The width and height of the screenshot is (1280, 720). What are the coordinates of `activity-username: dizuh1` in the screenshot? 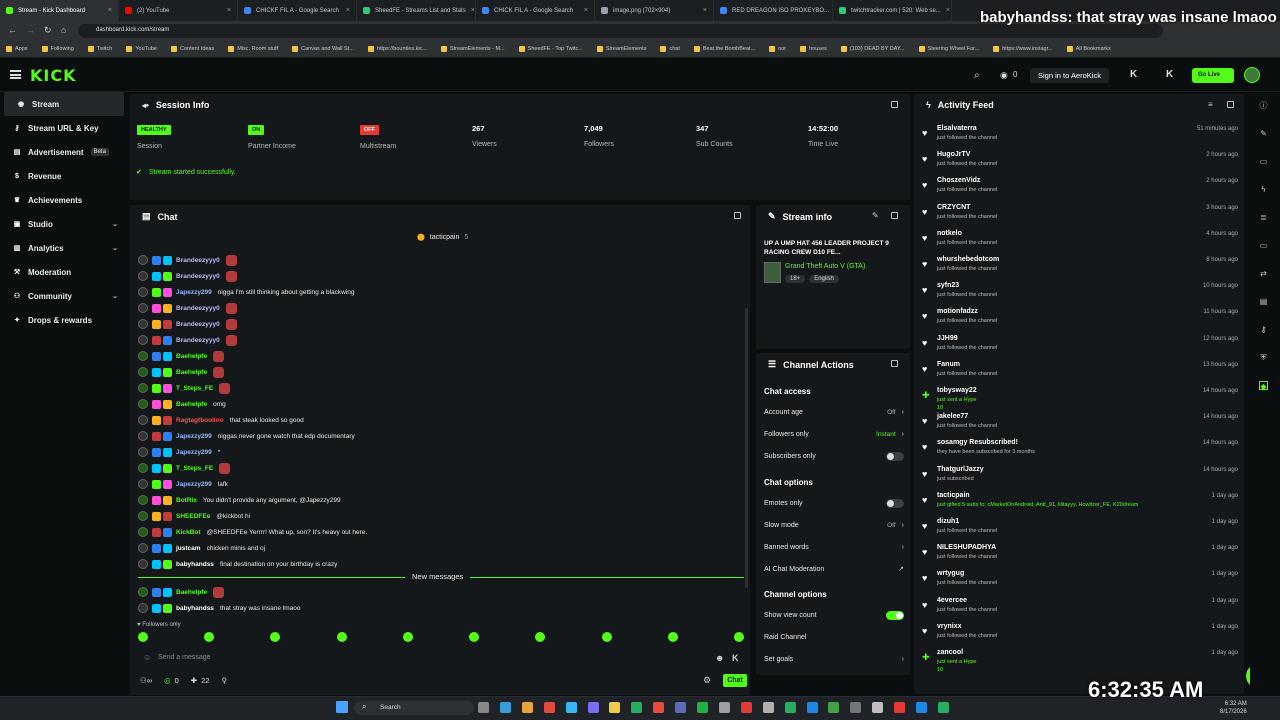 It's located at (948, 521).